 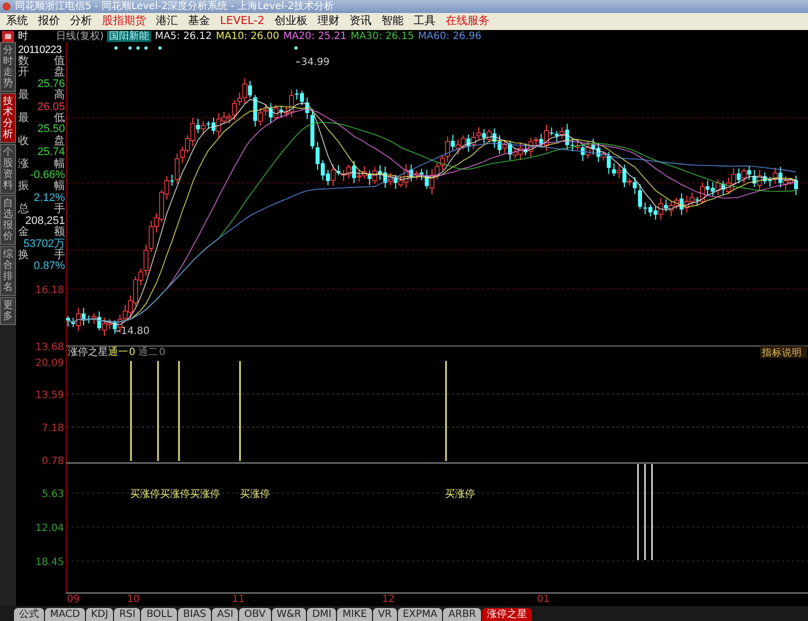 What do you see at coordinates (195, 614) in the screenshot?
I see `indicator-tab: BIAS` at bounding box center [195, 614].